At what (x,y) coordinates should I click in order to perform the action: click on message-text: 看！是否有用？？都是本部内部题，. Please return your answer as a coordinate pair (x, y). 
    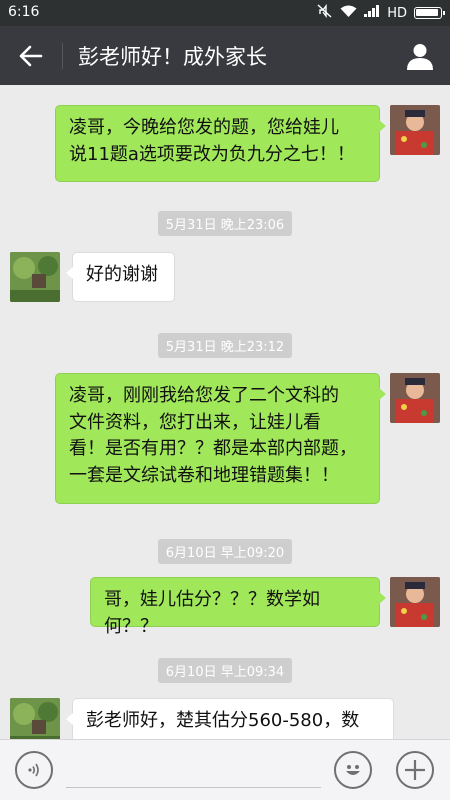
    Looking at the image, I should click on (213, 448).